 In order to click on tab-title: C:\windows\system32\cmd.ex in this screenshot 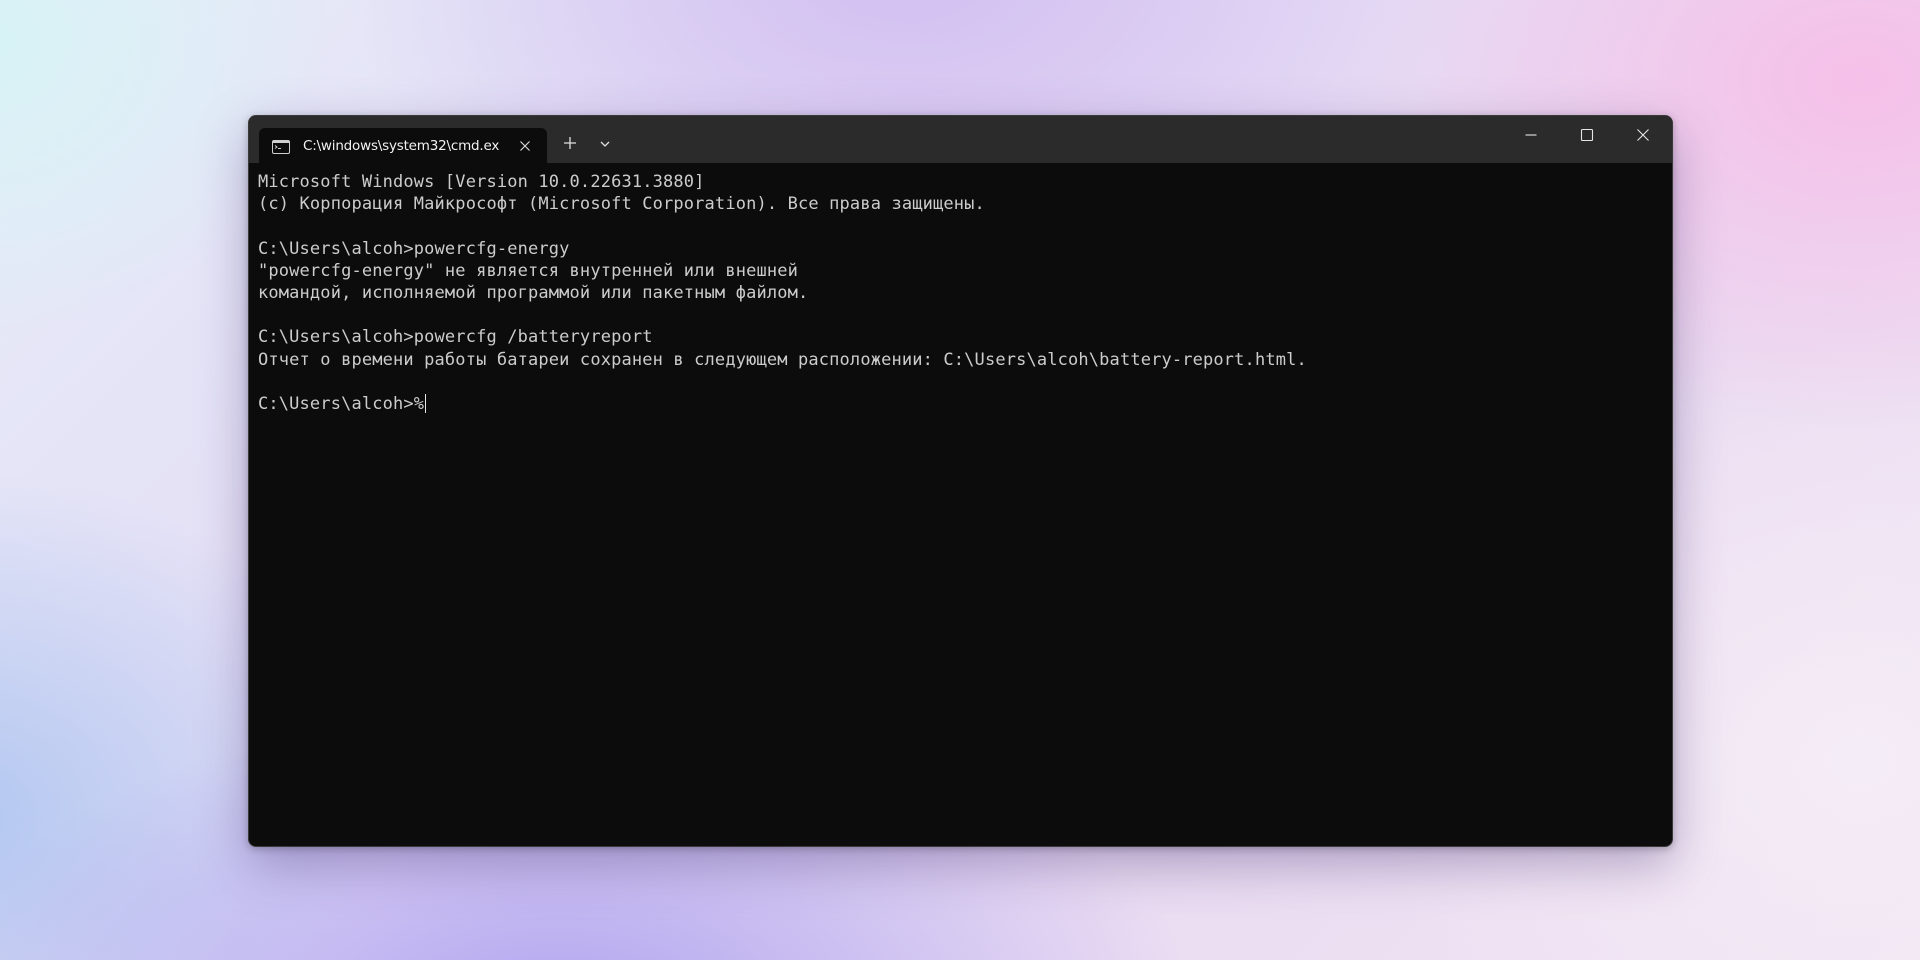, I will do `click(401, 145)`.